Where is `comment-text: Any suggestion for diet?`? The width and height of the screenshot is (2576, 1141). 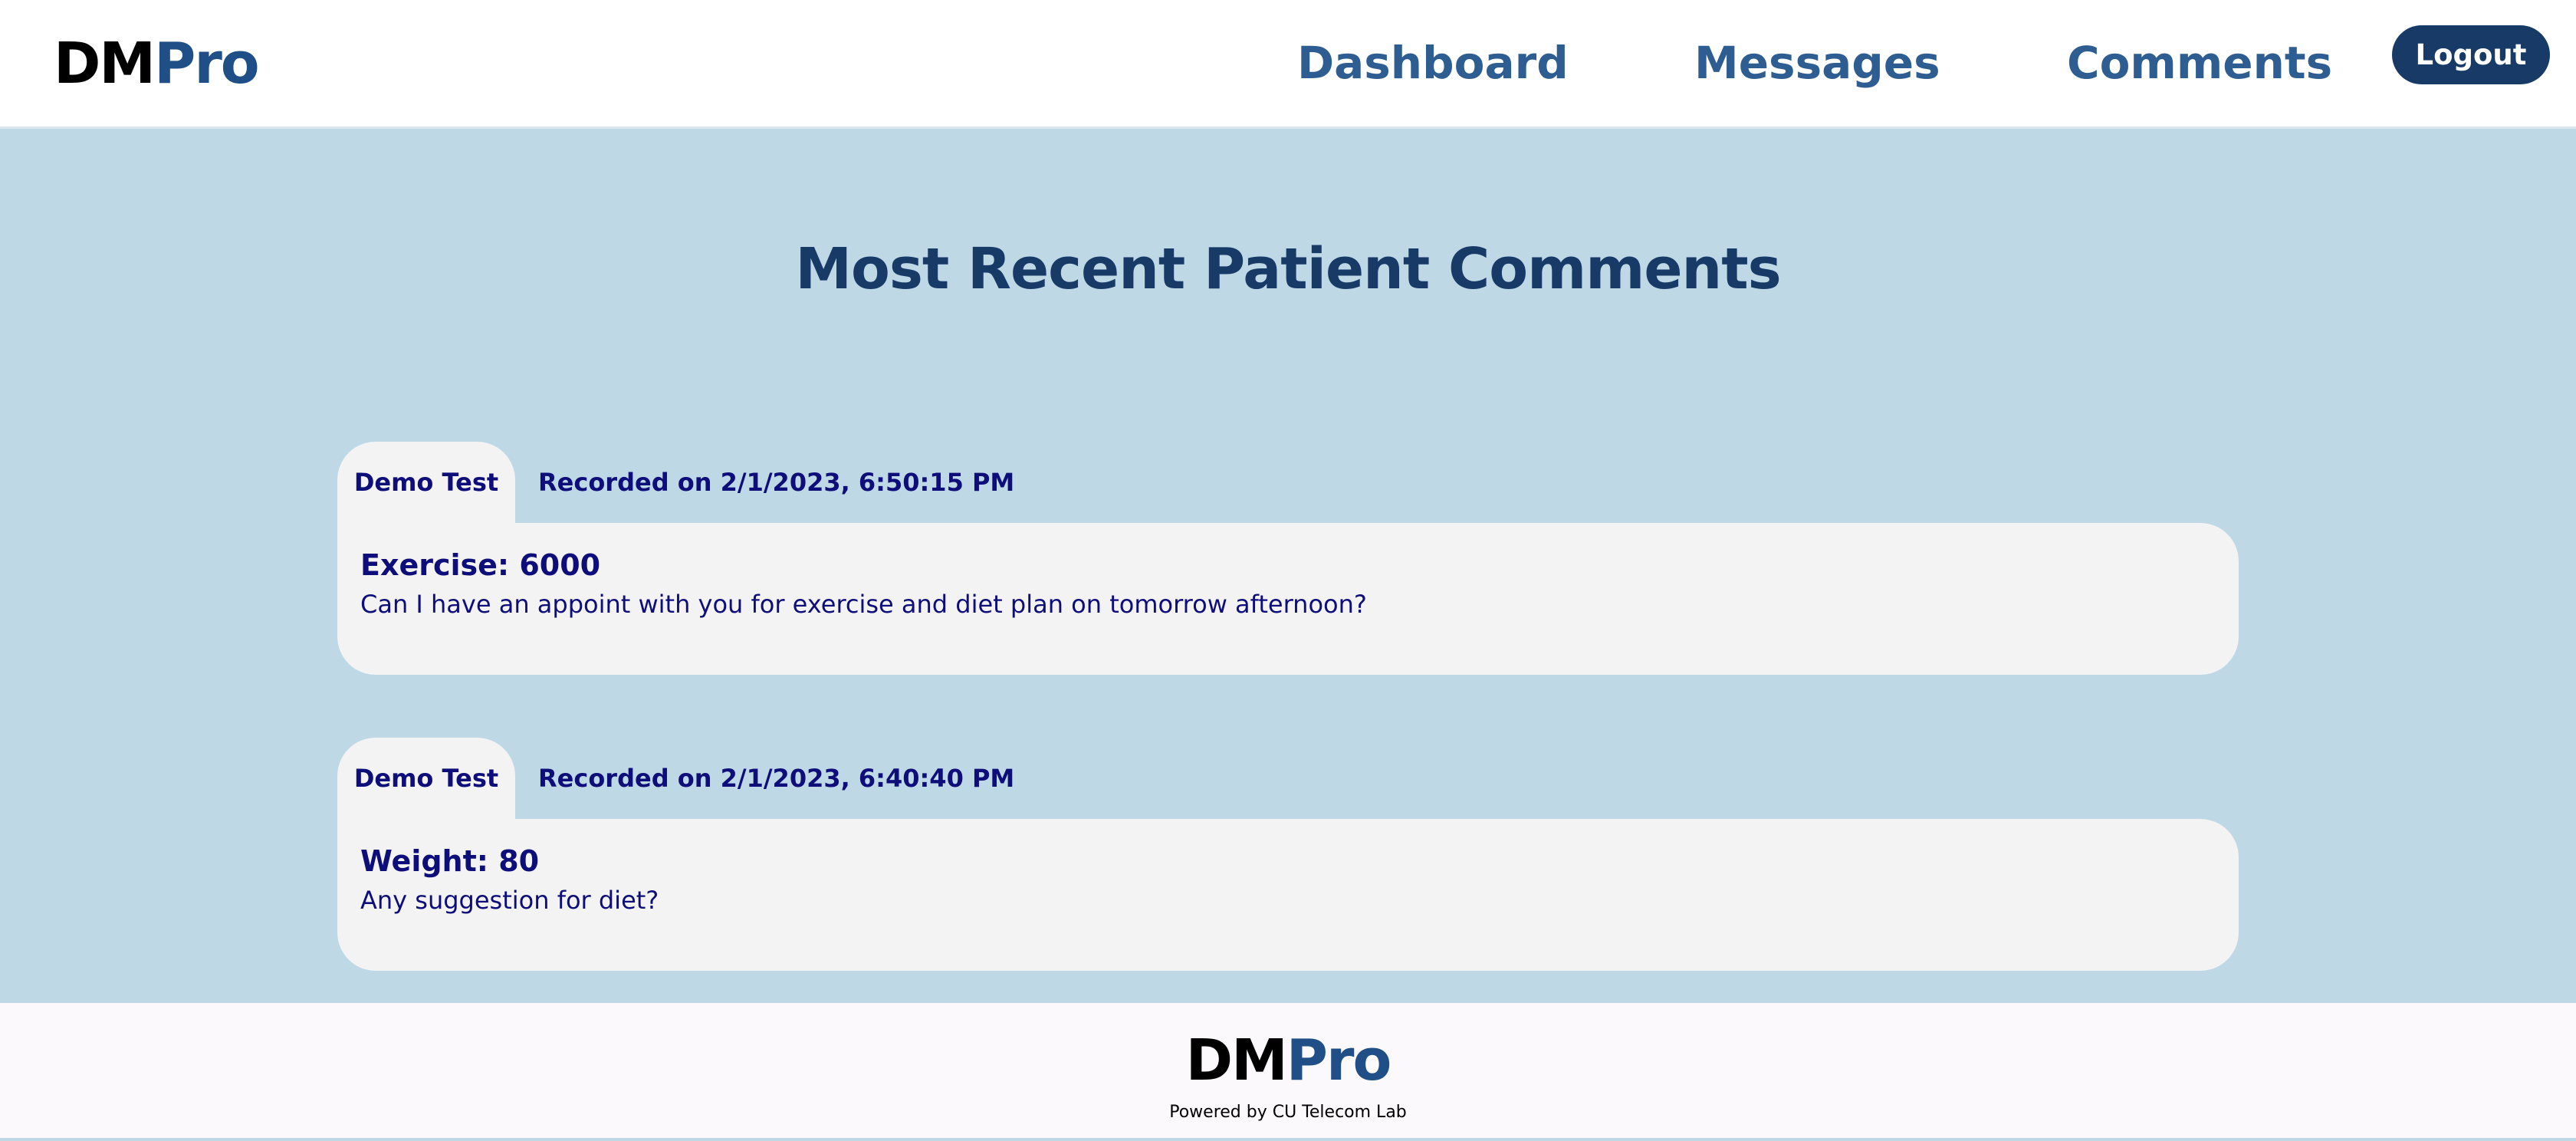 comment-text: Any suggestion for diet? is located at coordinates (510, 901).